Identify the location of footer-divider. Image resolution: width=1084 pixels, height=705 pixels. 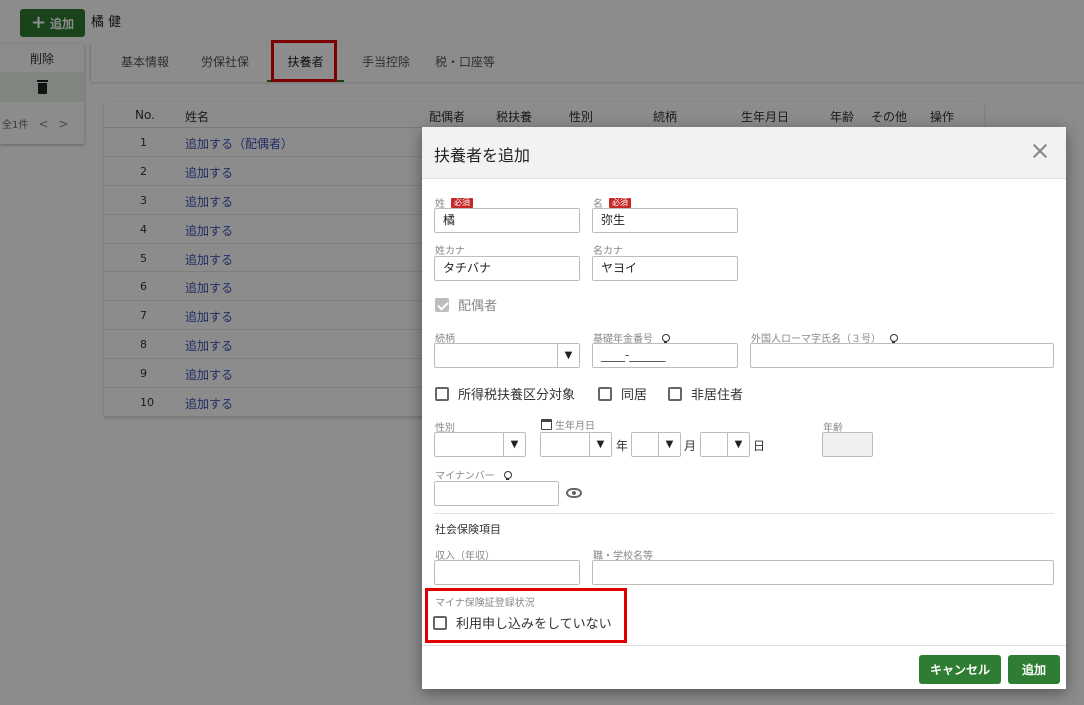
(744, 645).